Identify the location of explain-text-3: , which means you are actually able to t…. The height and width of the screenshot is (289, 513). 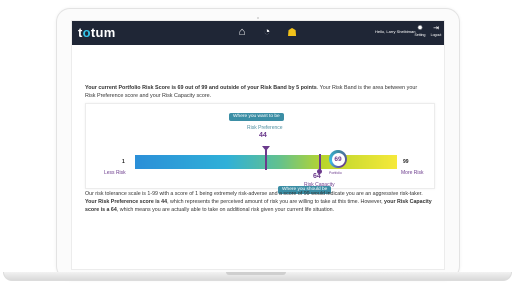
(225, 209).